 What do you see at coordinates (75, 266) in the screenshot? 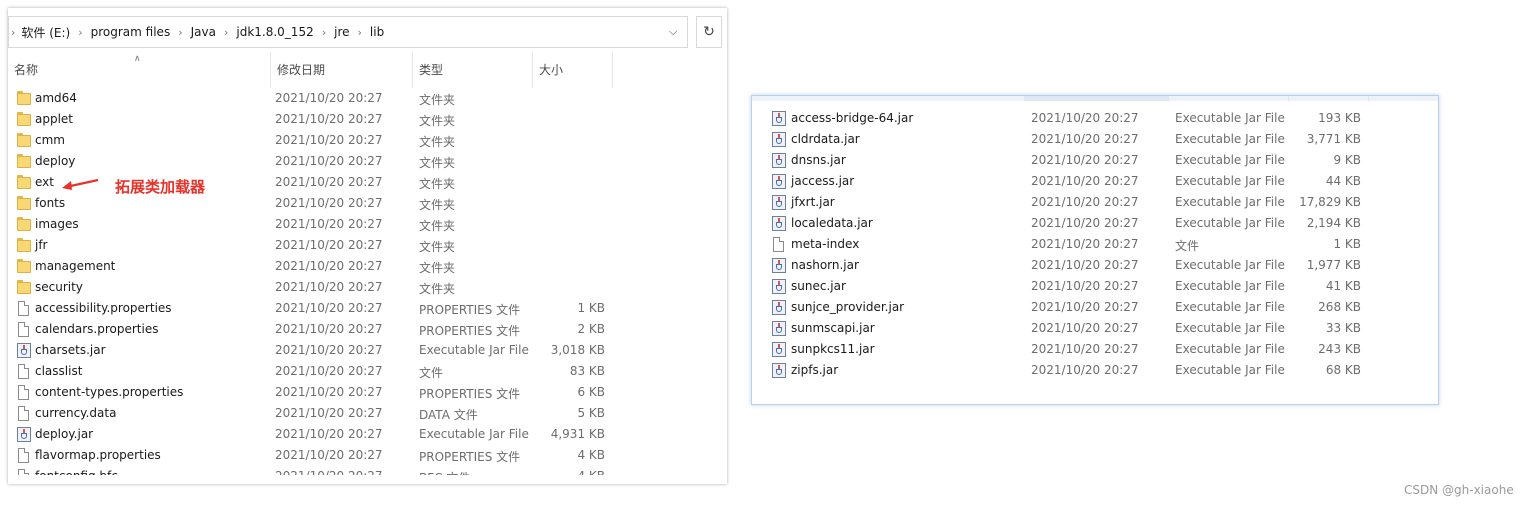
I see `file-name: management` at bounding box center [75, 266].